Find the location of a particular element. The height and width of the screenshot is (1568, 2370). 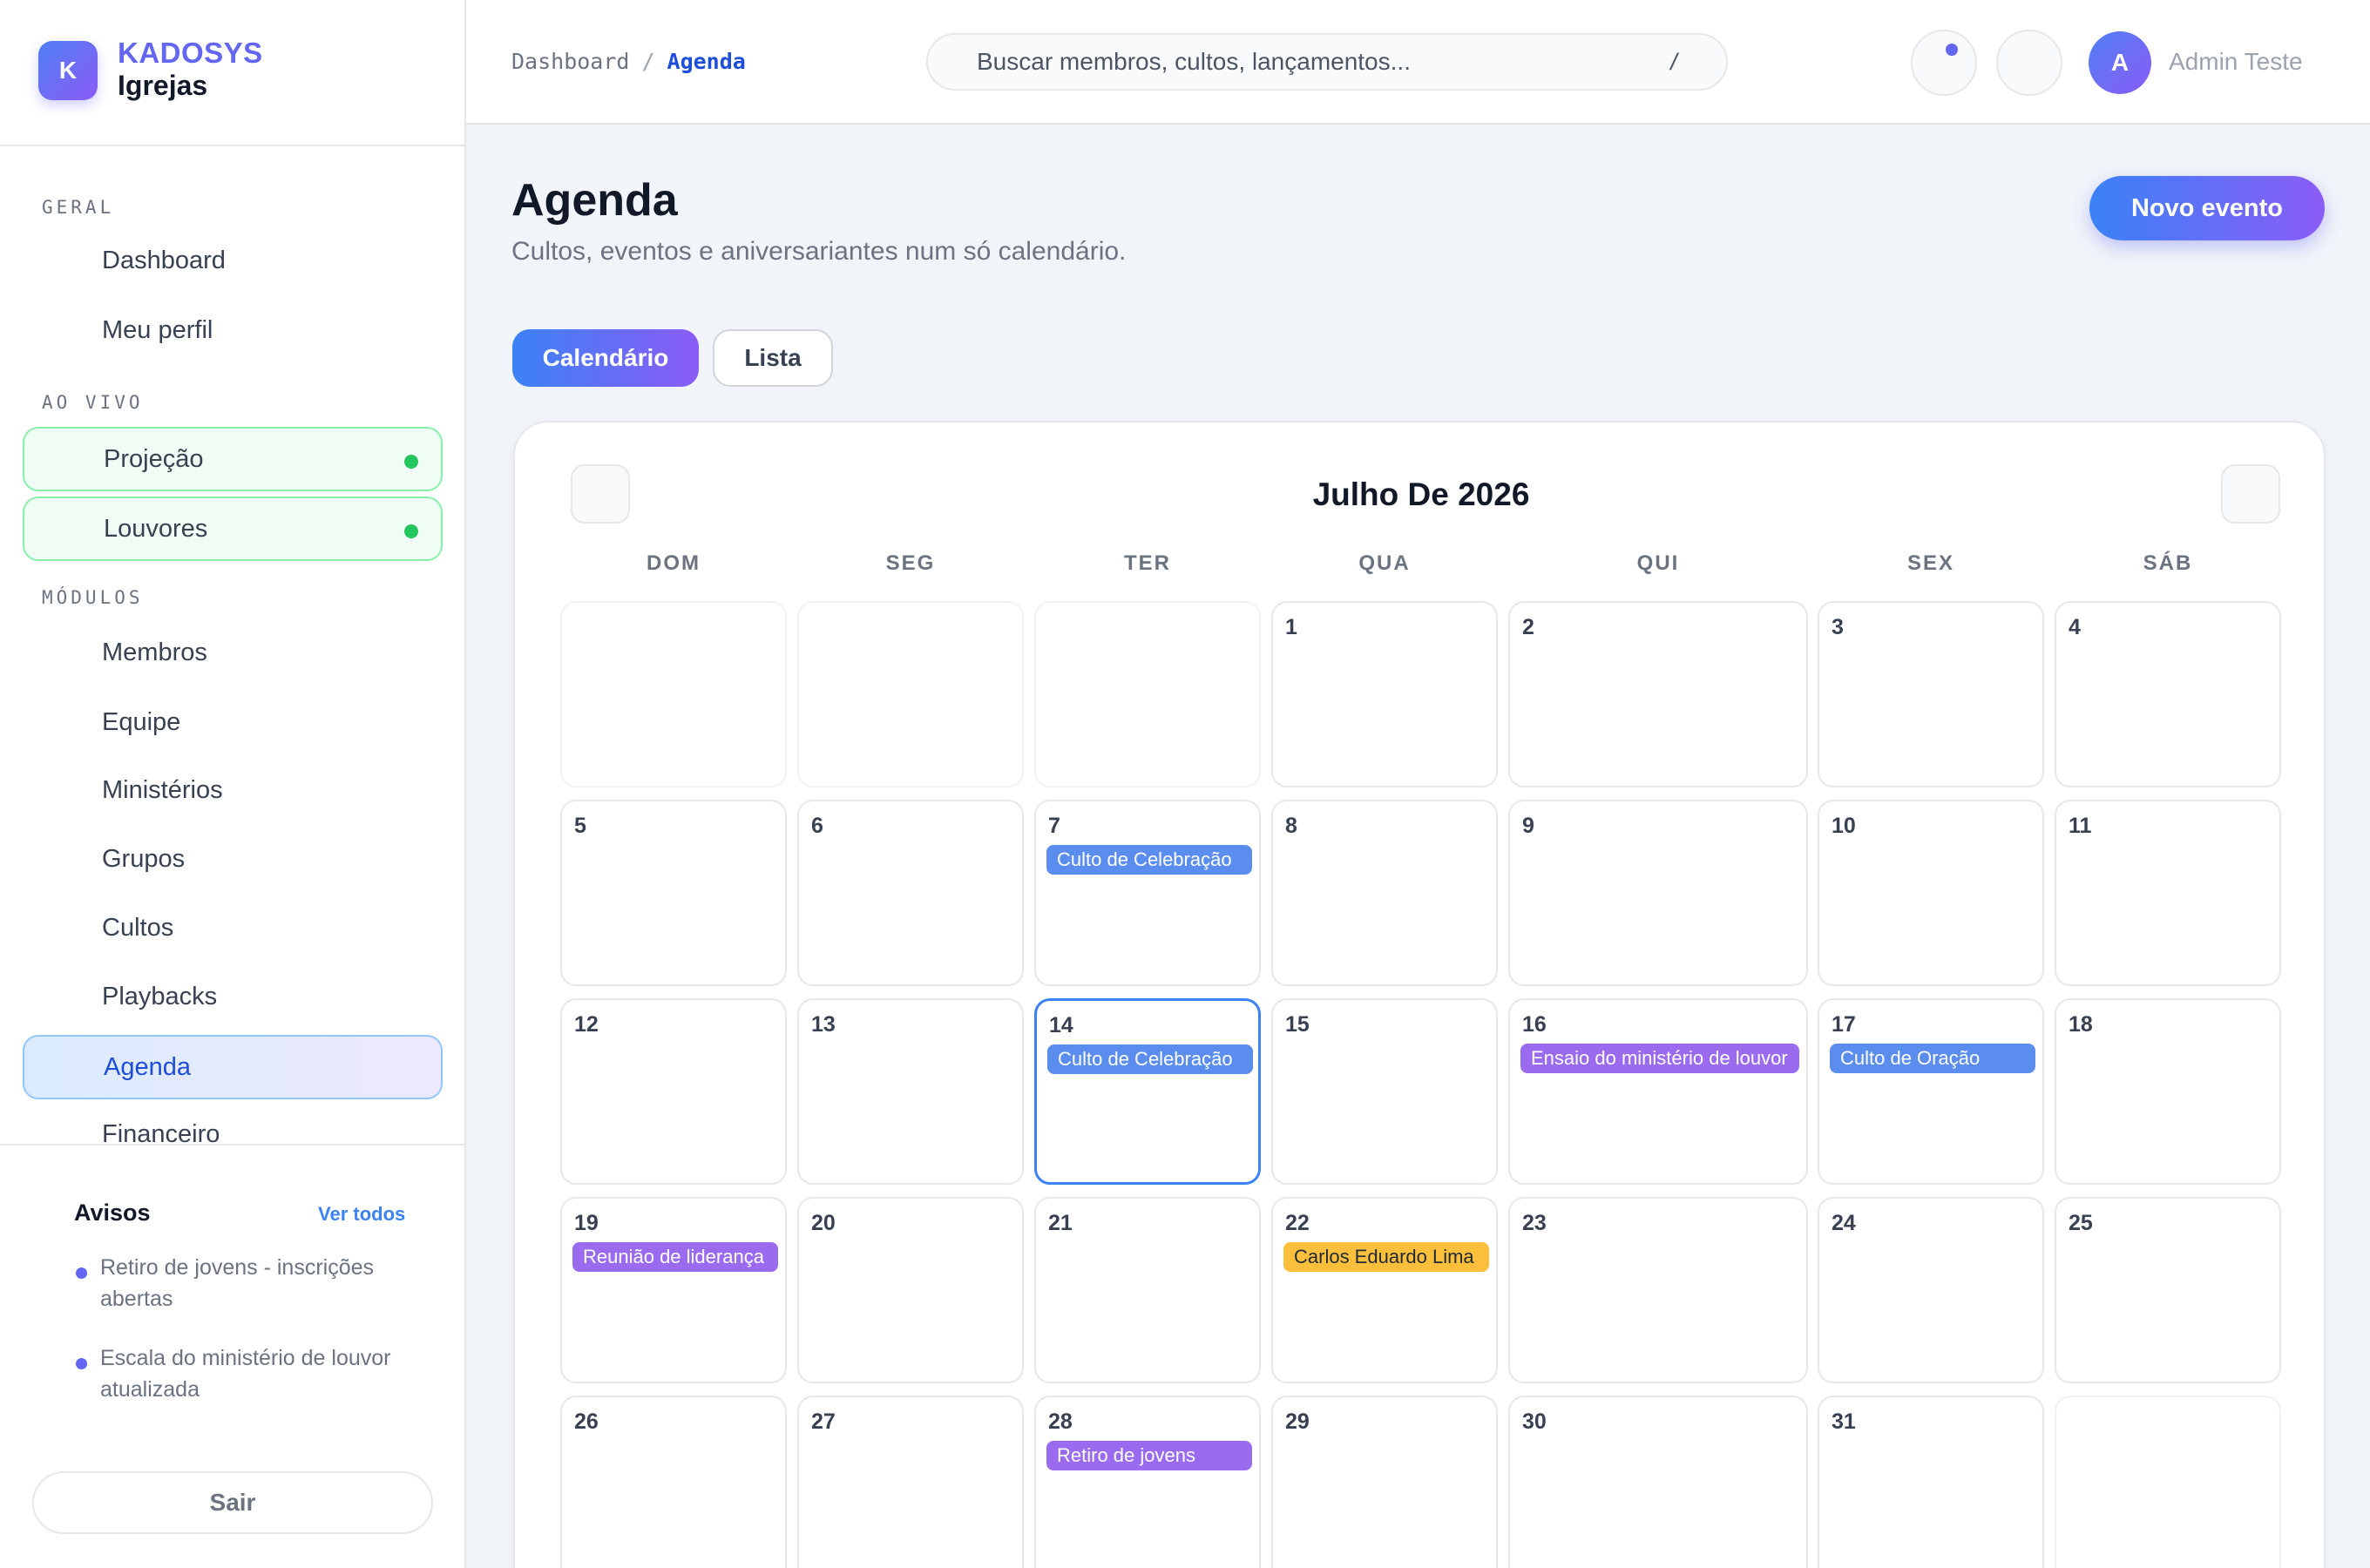

tab-calendario: Calendário is located at coordinates (605, 358).